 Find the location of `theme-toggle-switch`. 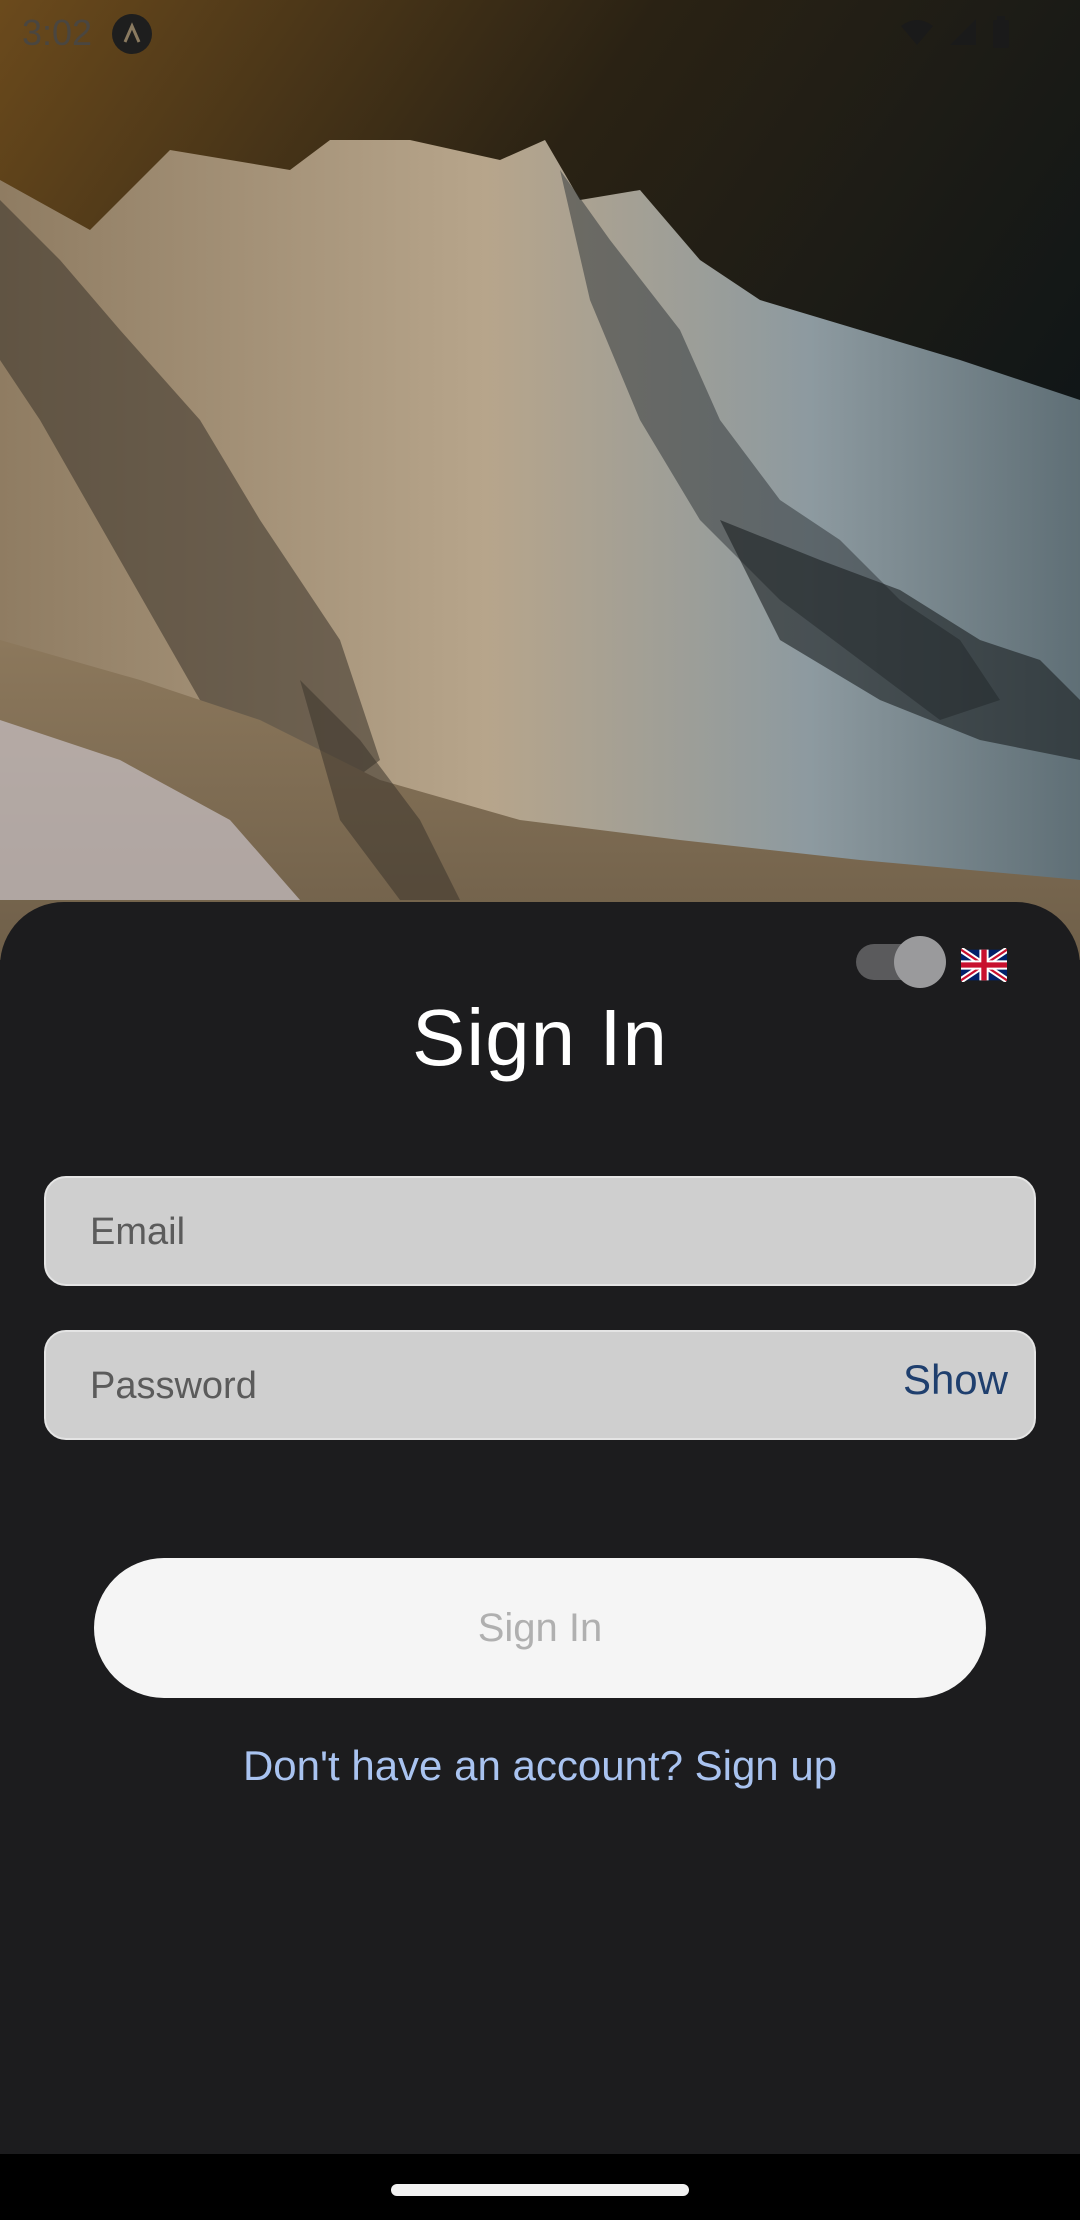

theme-toggle-switch is located at coordinates (901, 962).